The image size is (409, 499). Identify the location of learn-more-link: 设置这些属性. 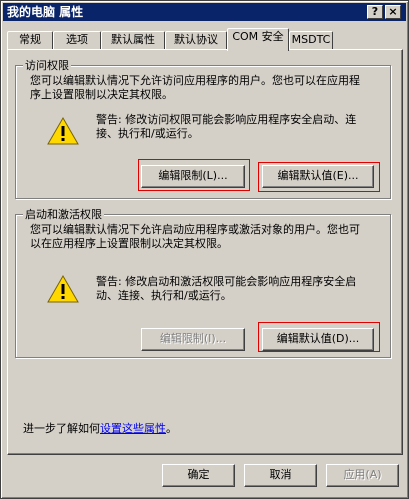
(133, 428).